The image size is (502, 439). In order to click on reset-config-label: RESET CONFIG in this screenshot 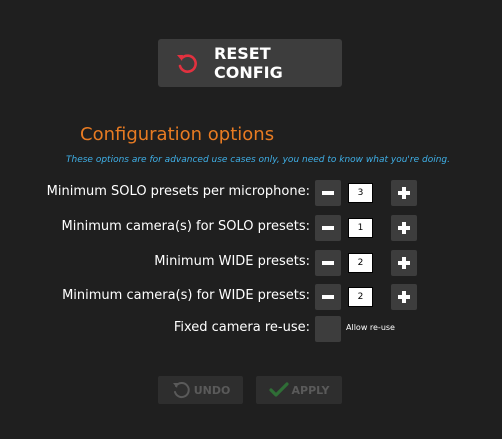, I will do `click(248, 63)`.